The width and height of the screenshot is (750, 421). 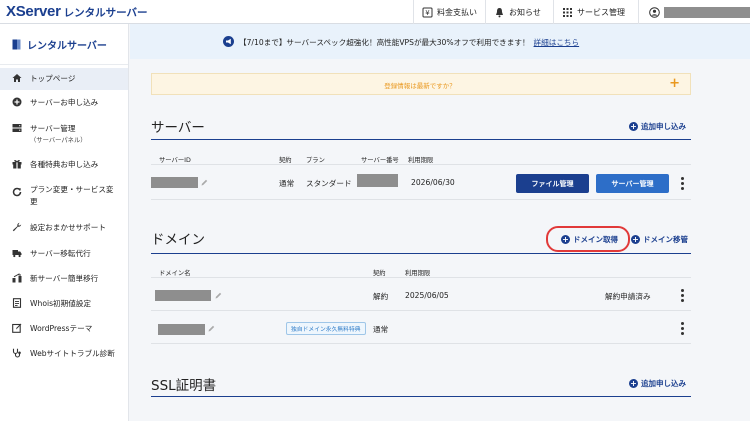 I want to click on col-server-id: サーバーID, so click(x=175, y=160).